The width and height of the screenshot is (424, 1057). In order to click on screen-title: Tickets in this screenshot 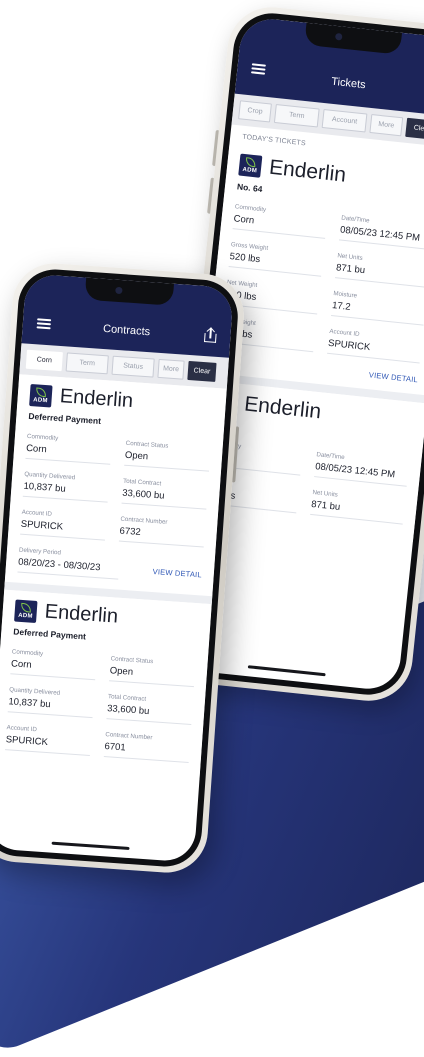, I will do `click(348, 83)`.